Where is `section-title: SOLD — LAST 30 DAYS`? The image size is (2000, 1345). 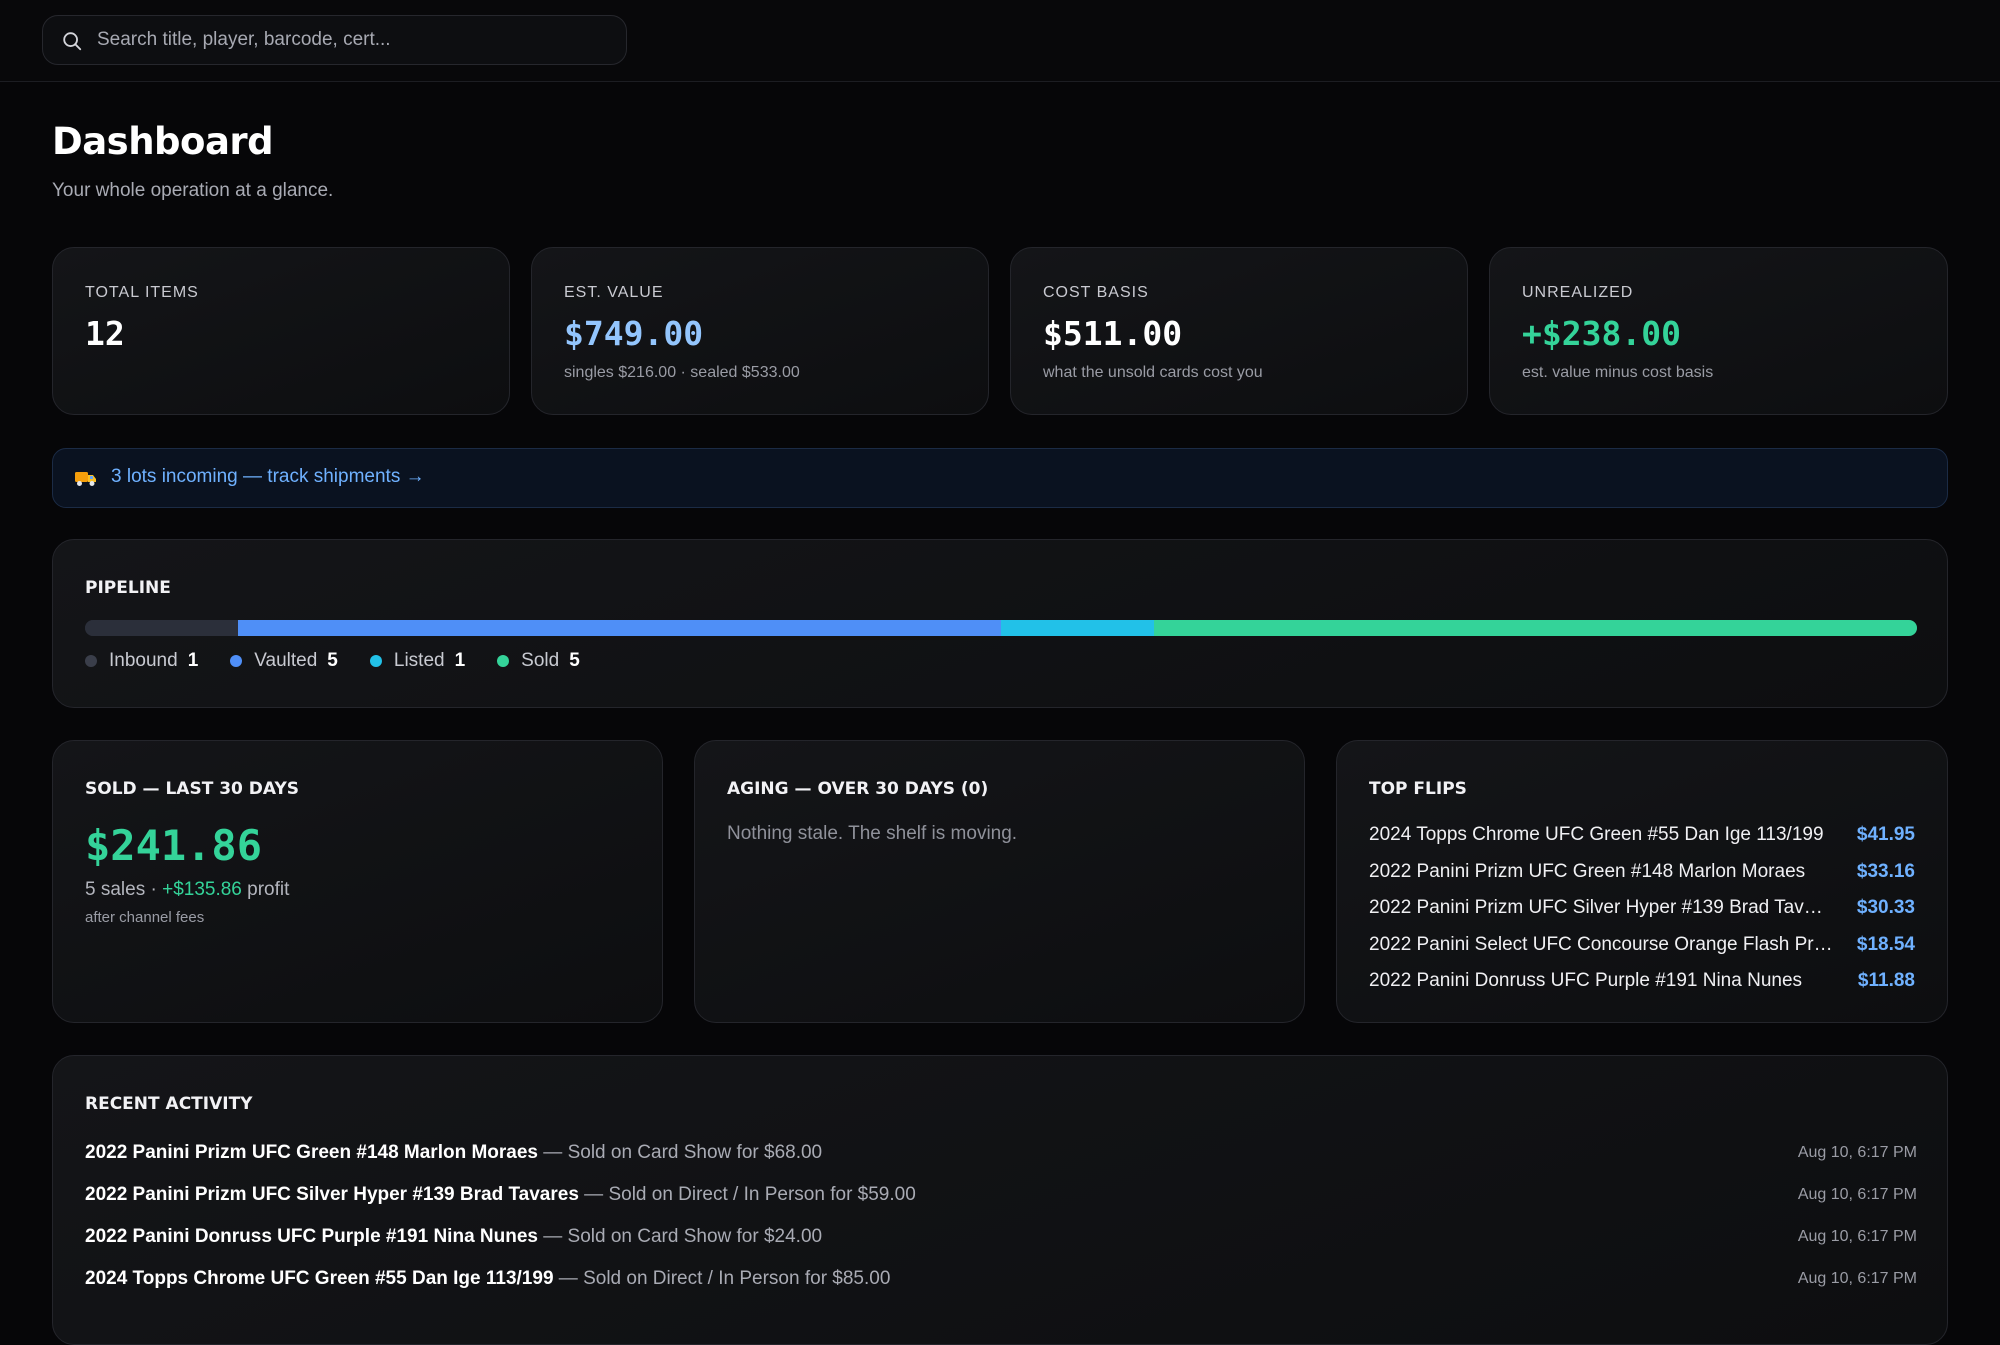
section-title: SOLD — LAST 30 DAYS is located at coordinates (192, 789).